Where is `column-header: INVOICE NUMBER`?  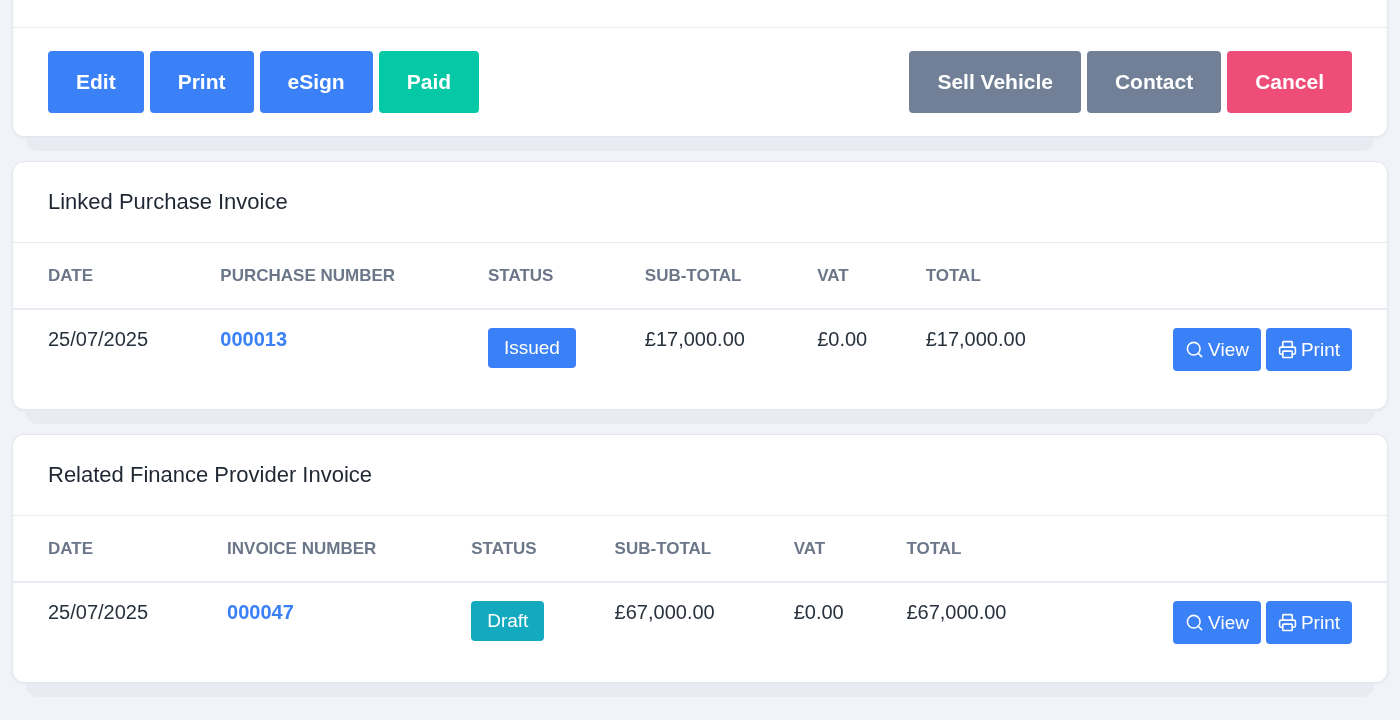 column-header: INVOICE NUMBER is located at coordinates (314, 549).